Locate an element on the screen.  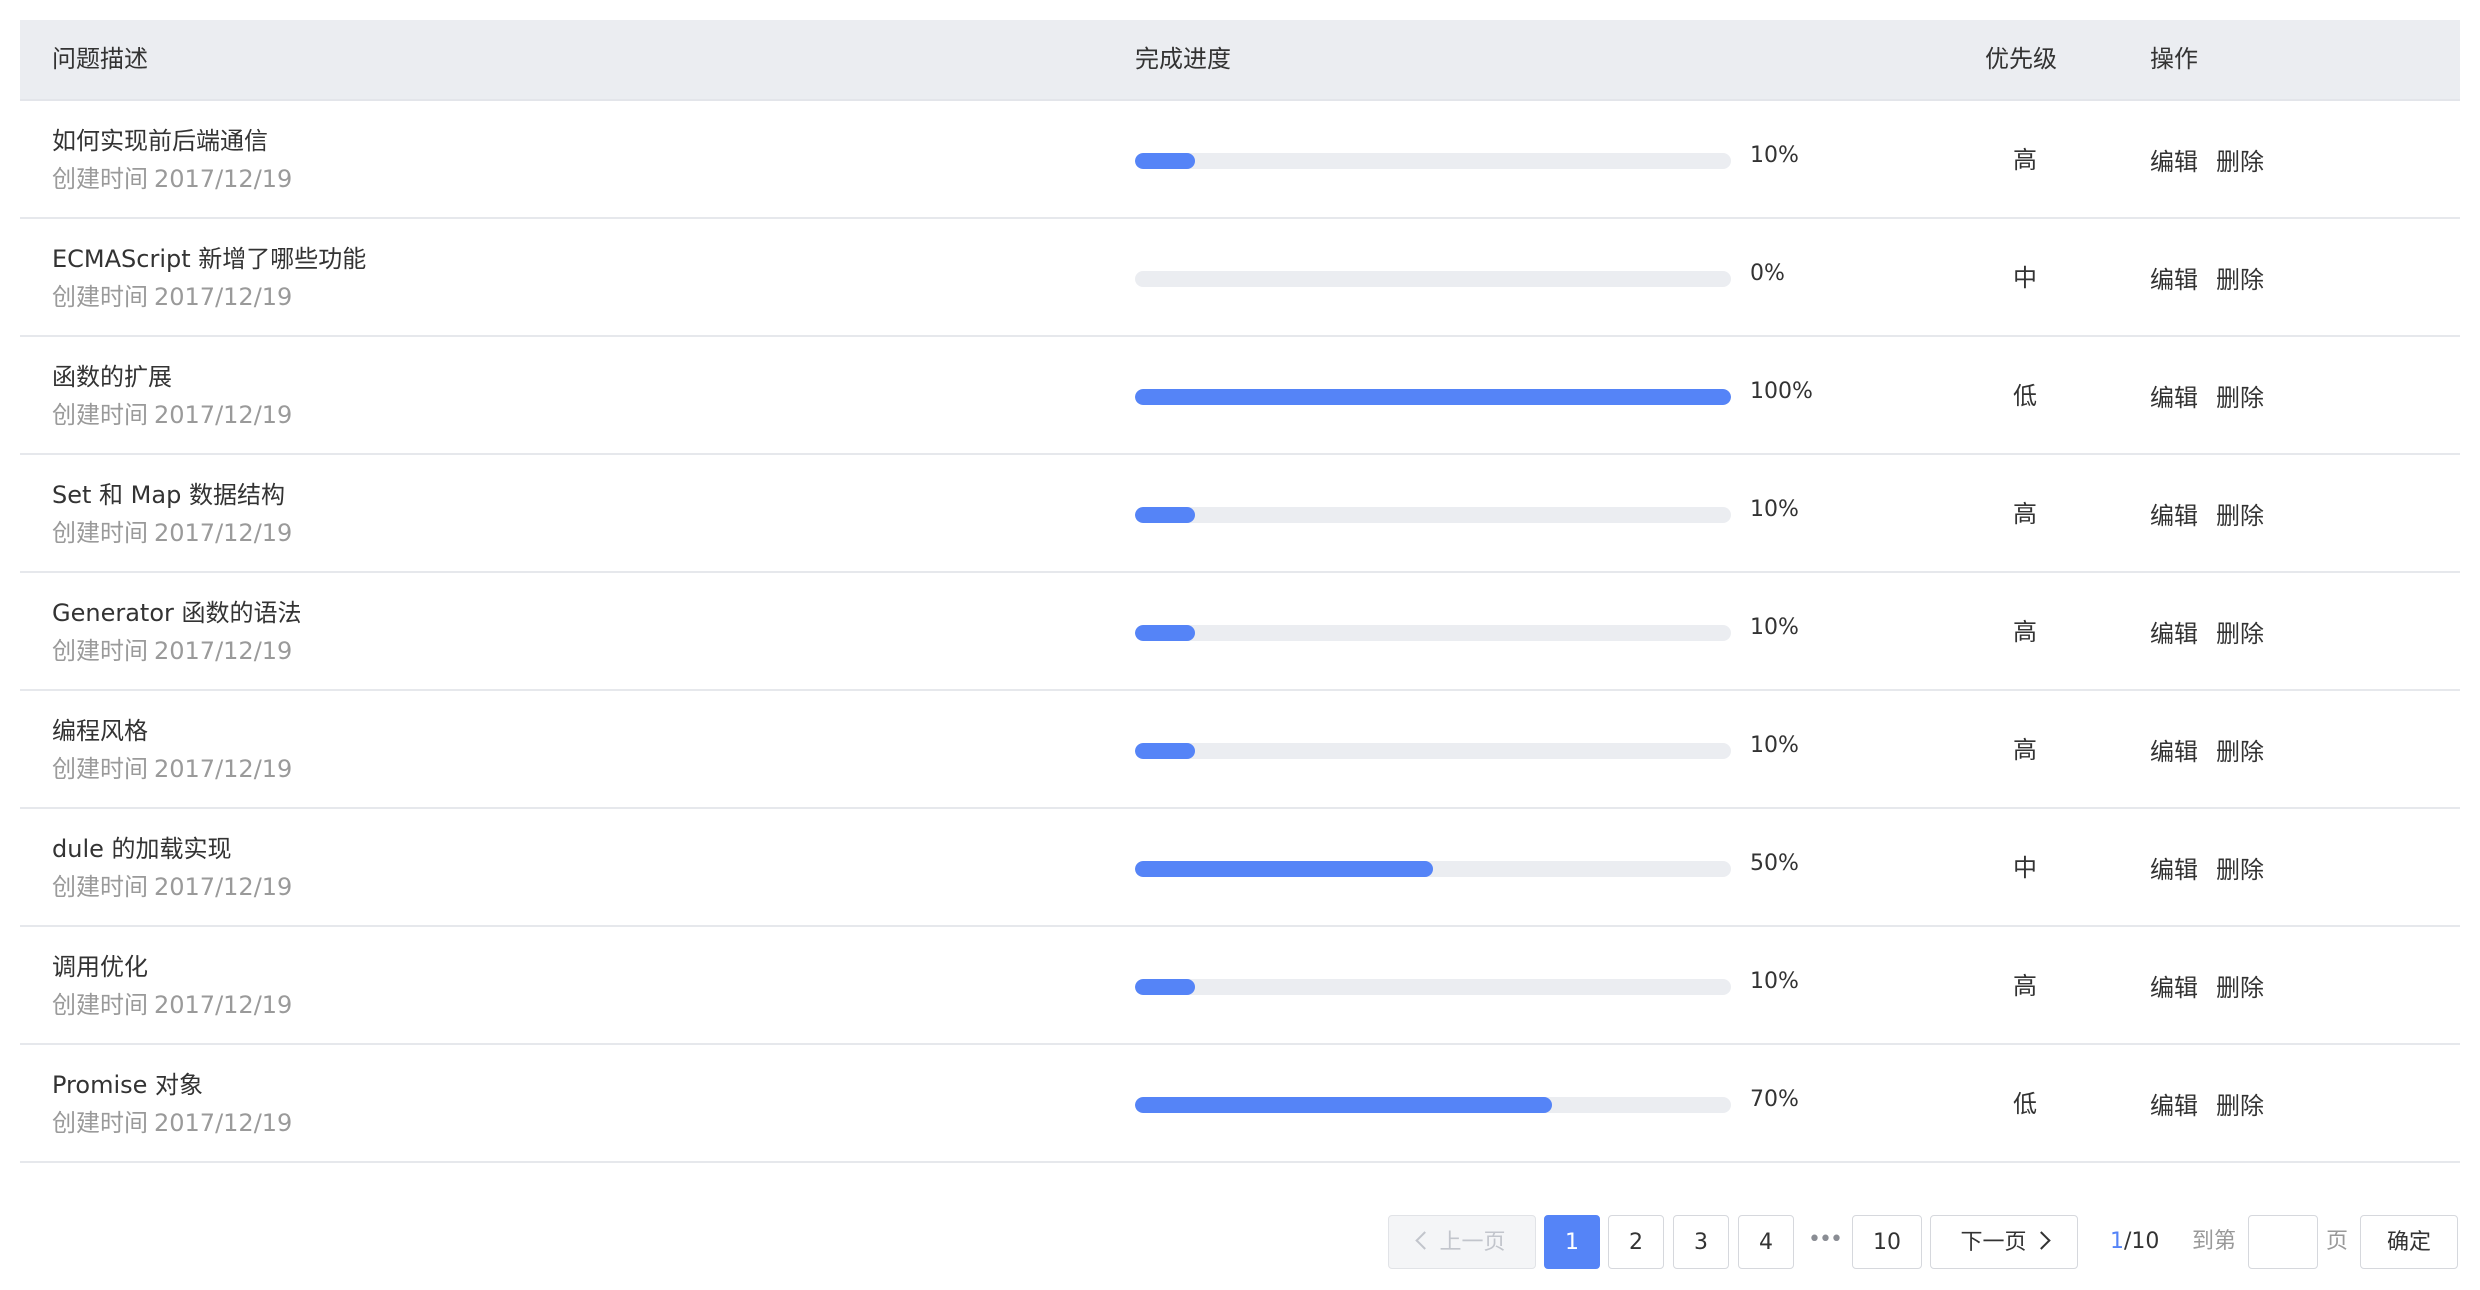
header-actions: 操作 is located at coordinates (2174, 59).